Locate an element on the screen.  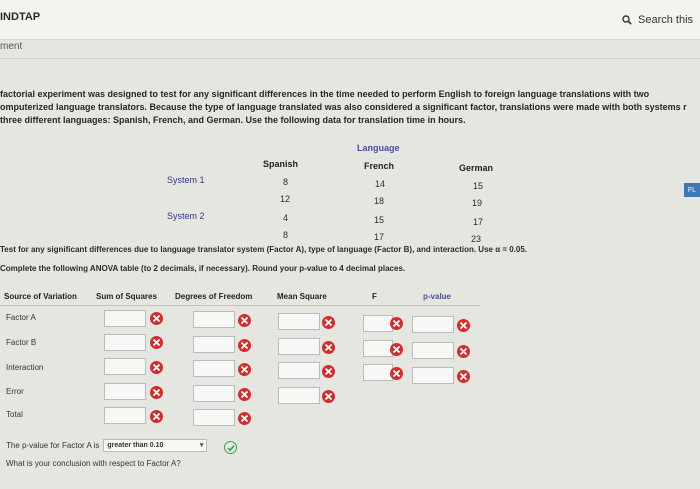
row-label-factor-b: Factor B is located at coordinates (21, 342).